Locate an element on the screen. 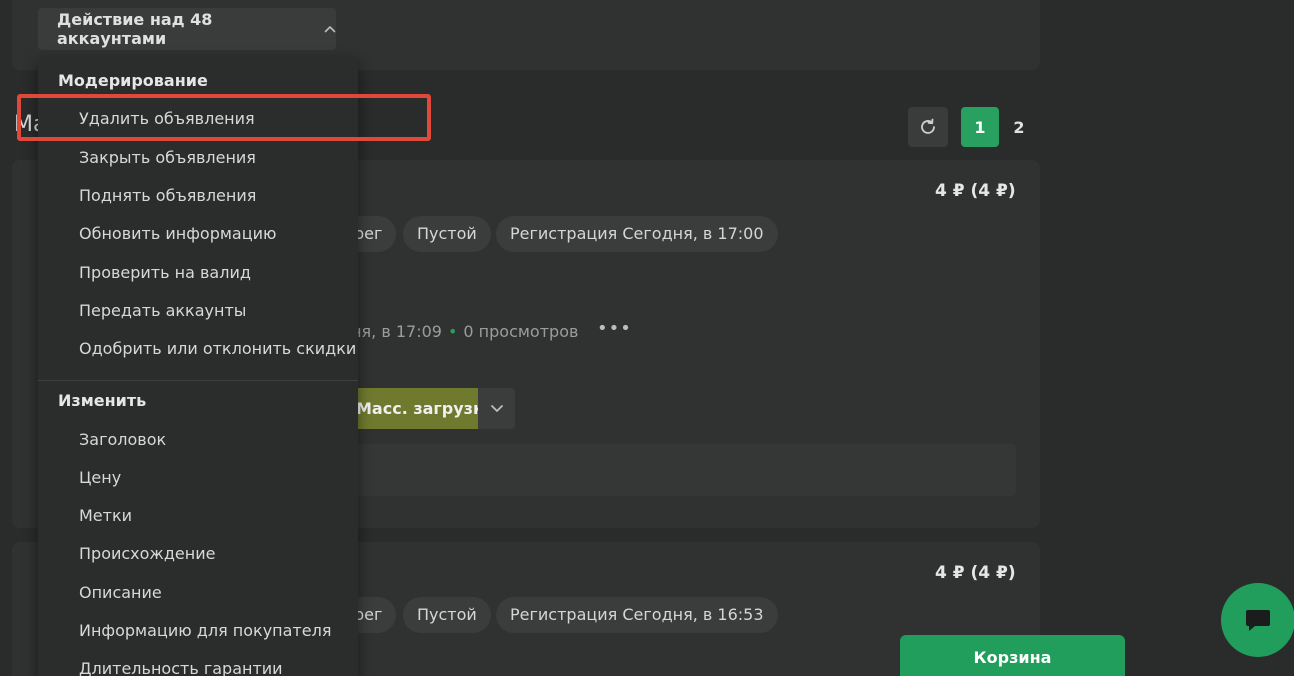  bulk-action-label: Действие над 48 аккаунтами is located at coordinates (135, 29).